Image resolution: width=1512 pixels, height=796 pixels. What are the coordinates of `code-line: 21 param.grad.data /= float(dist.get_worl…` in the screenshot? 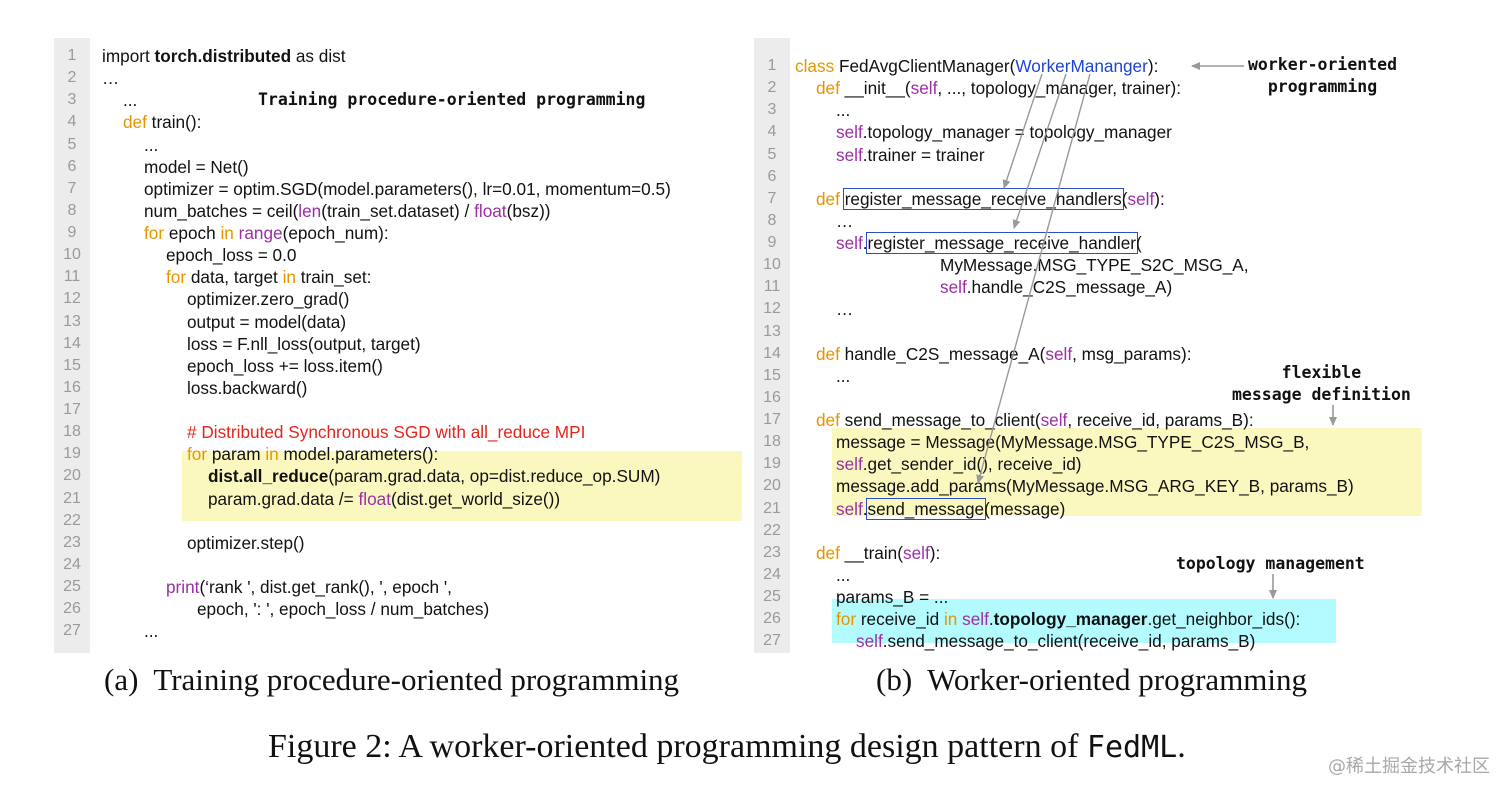 It's located at (399, 499).